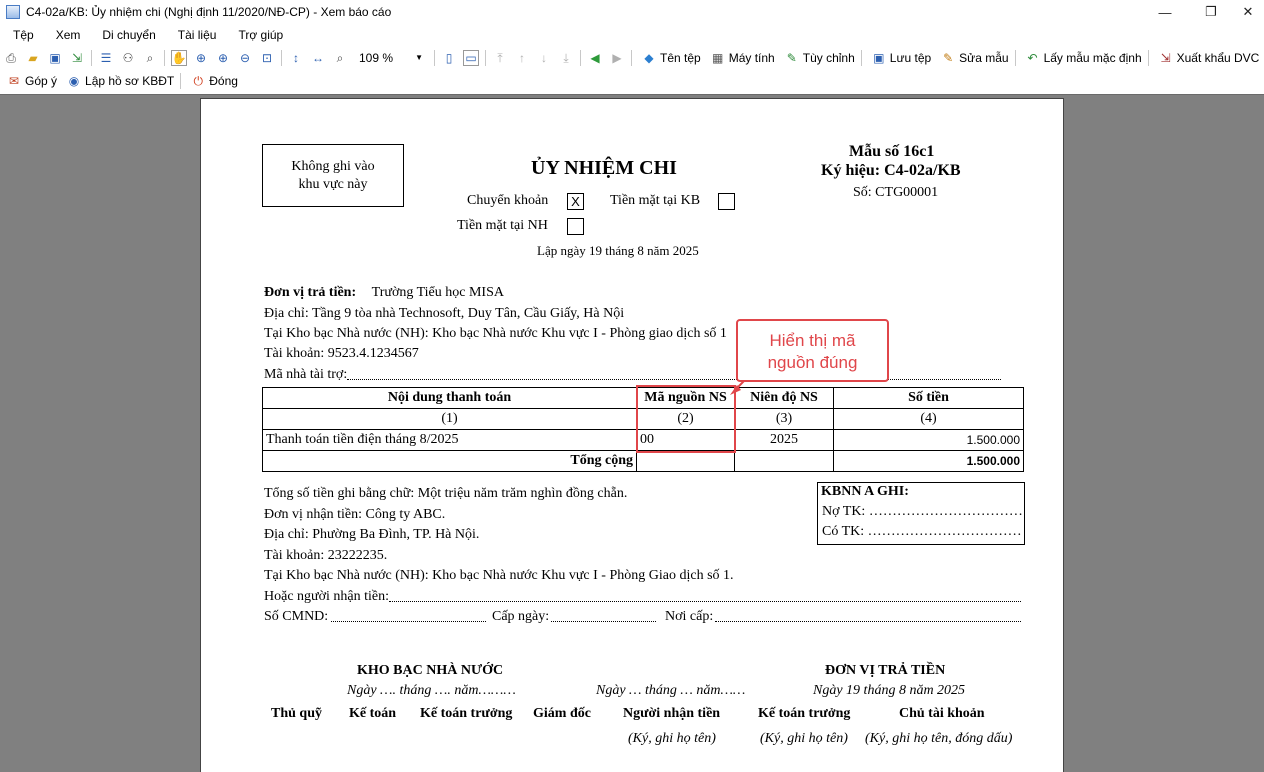 The height and width of the screenshot is (772, 1264). Describe the element at coordinates (521, 616) in the screenshot. I see `issue-date-label: Cấp ngày:` at that location.